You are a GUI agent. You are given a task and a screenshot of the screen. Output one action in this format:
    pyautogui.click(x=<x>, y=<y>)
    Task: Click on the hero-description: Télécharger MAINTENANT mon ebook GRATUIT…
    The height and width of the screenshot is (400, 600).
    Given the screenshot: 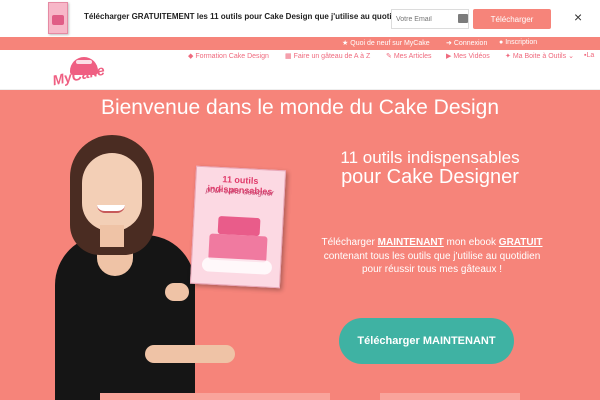 What is the action you would take?
    pyautogui.click(x=432, y=256)
    